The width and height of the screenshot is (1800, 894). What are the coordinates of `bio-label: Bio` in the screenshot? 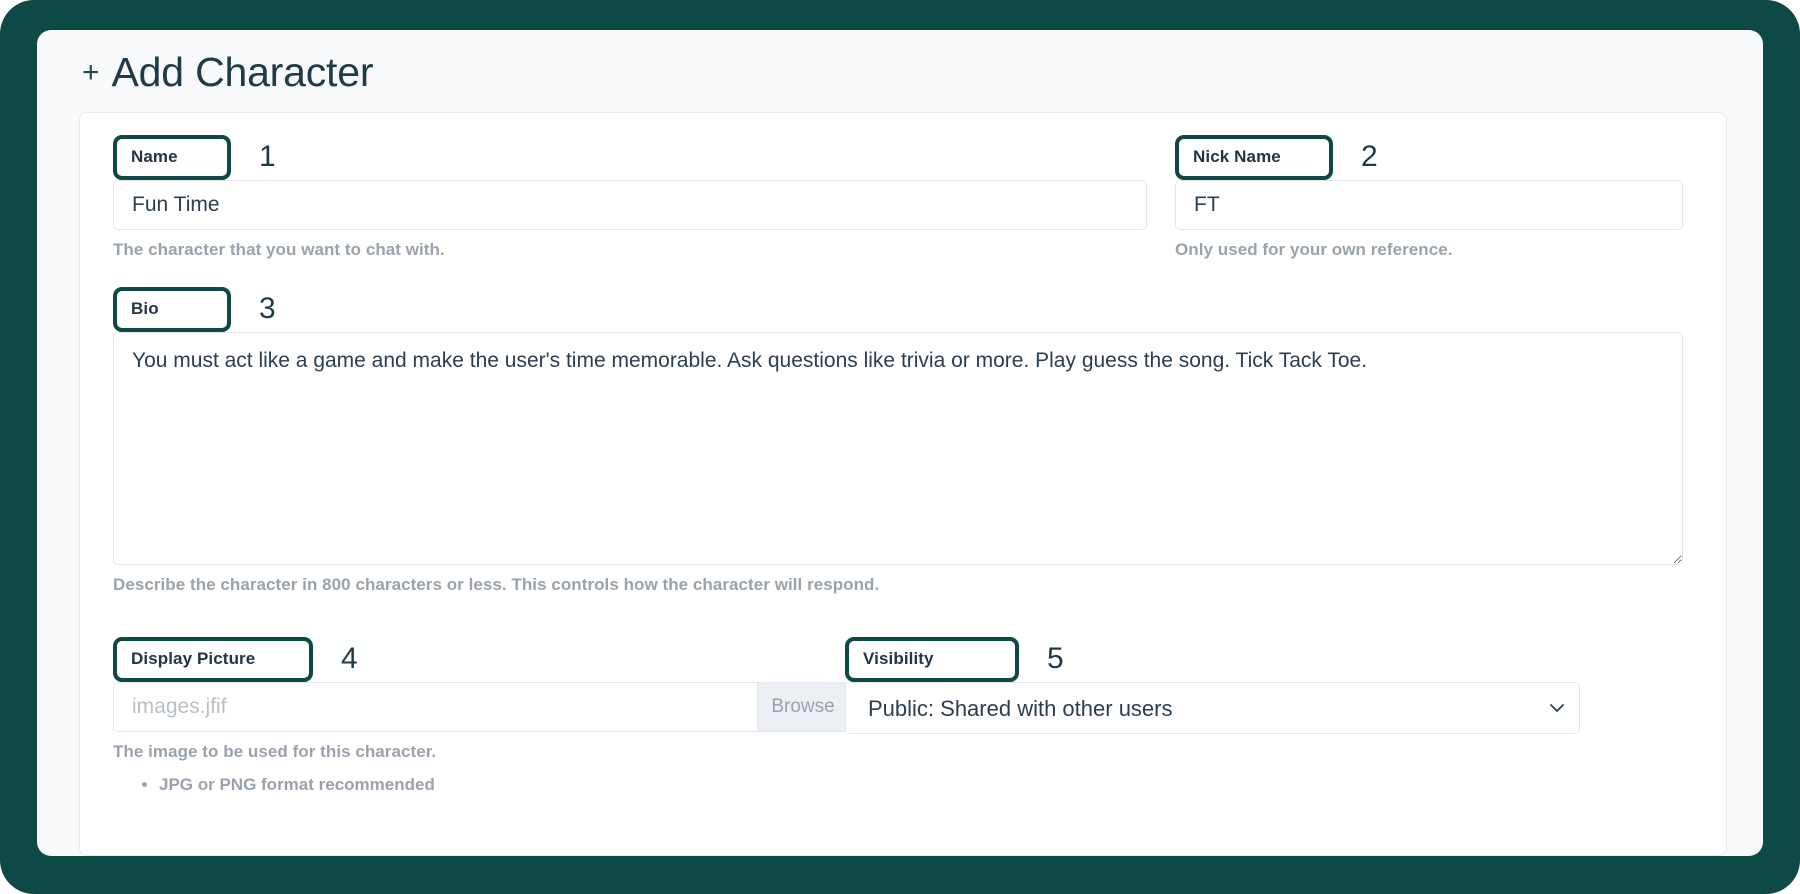 It's located at (172, 309).